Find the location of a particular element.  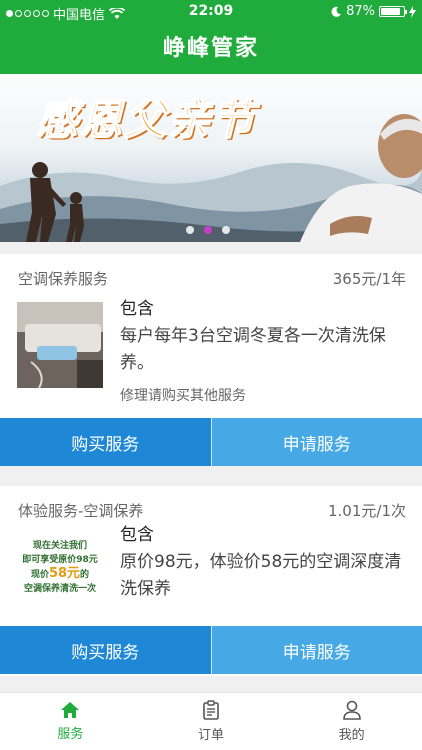

promo-line: 现价58元的 is located at coordinates (60, 573).